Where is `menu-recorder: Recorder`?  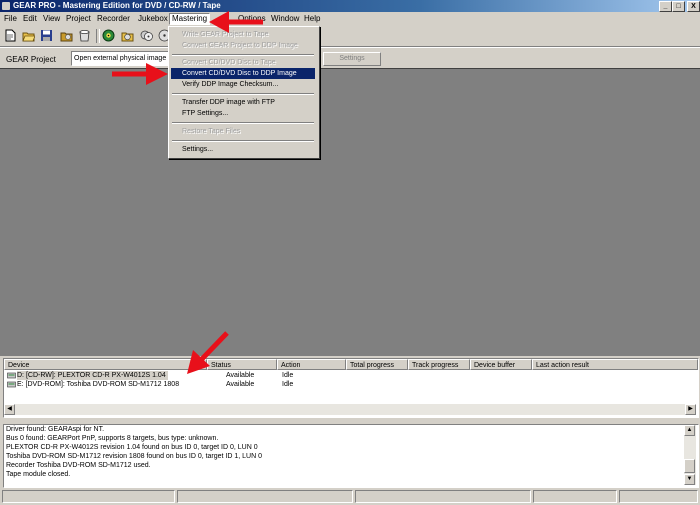 menu-recorder: Recorder is located at coordinates (113, 19).